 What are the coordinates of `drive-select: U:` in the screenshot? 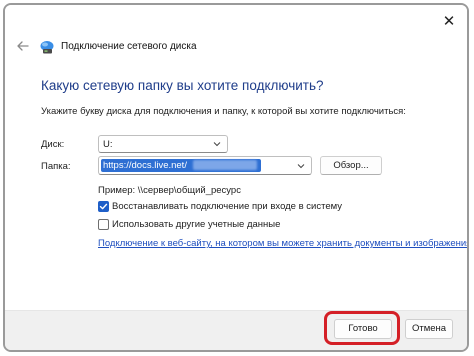 It's located at (163, 144).